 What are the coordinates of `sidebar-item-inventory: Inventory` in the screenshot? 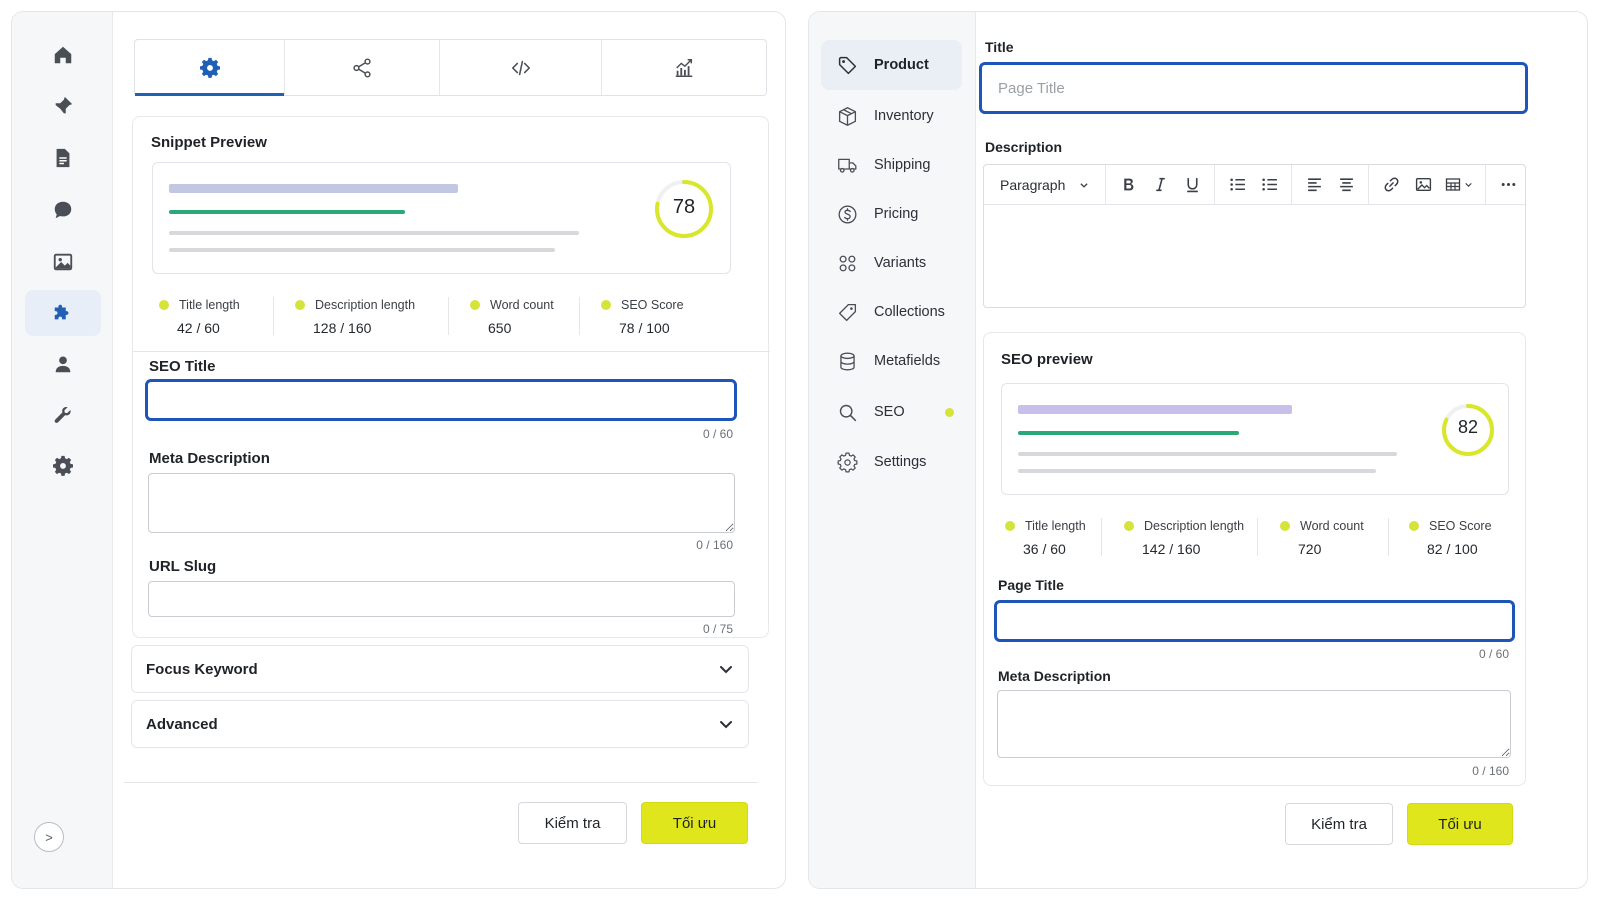 It's located at (891, 116).